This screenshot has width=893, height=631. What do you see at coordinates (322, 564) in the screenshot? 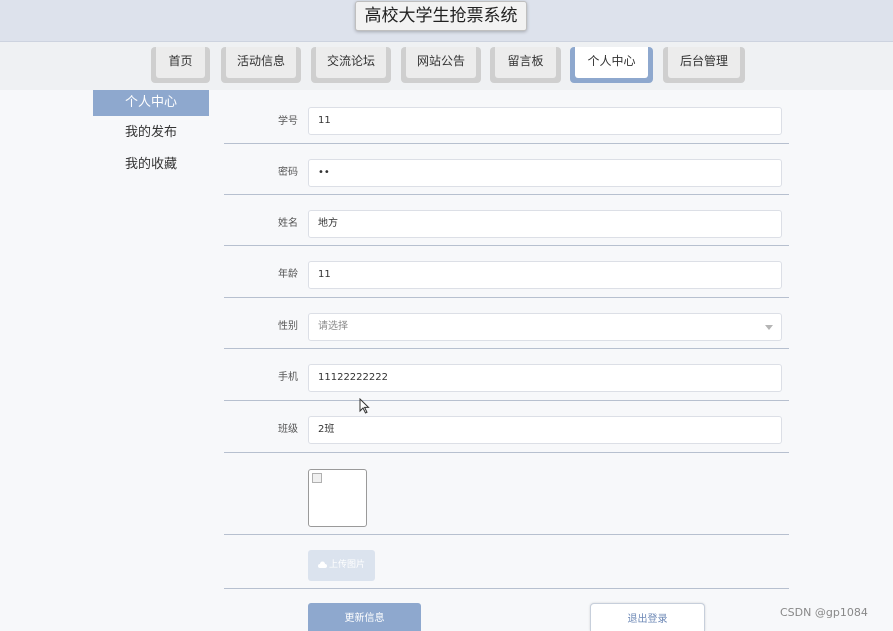
I see `cloud-upload-icon` at bounding box center [322, 564].